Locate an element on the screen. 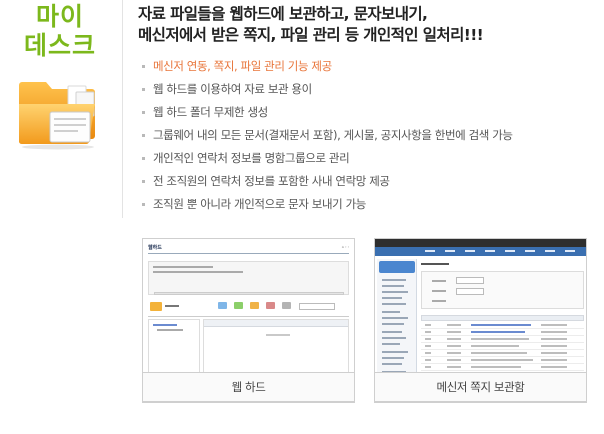 This screenshot has width=604, height=434. mini-search-form is located at coordinates (502, 290).